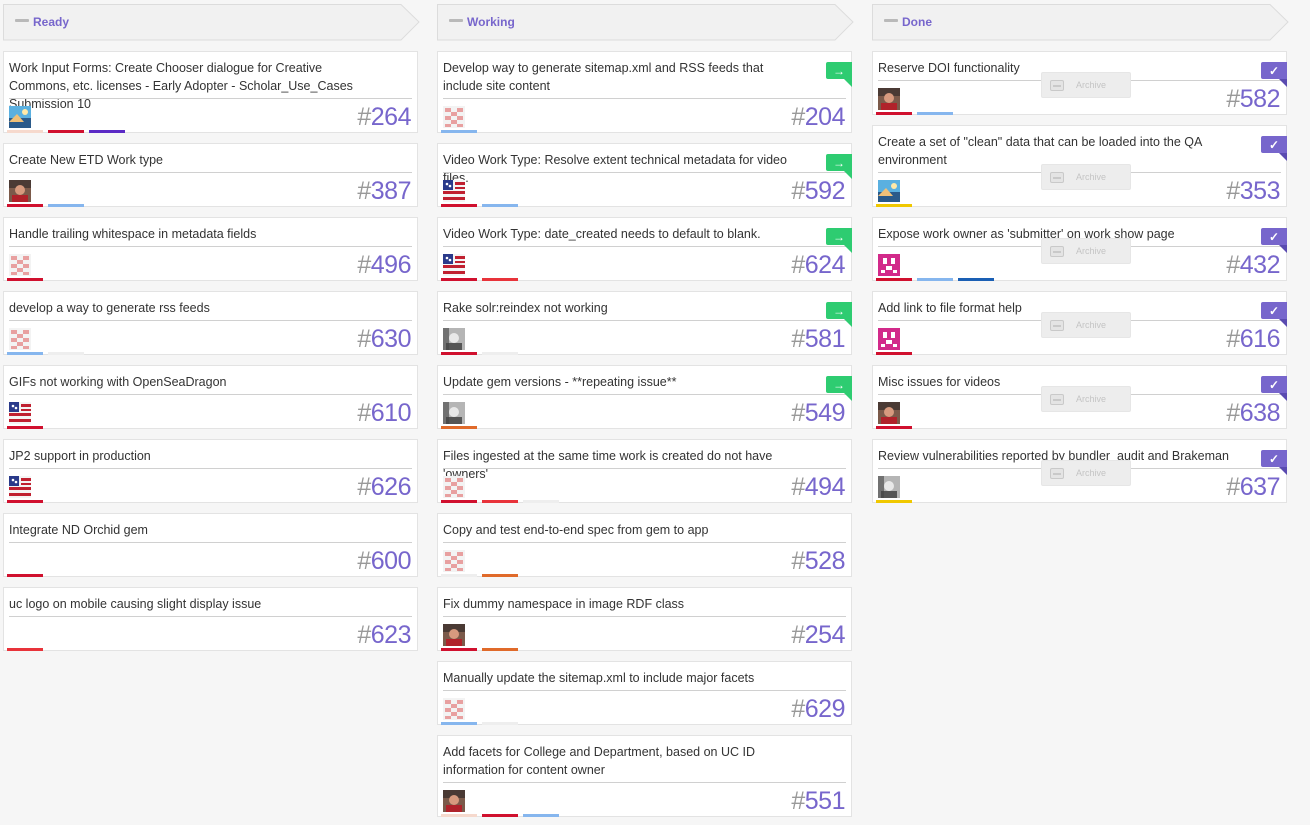 The image size is (1310, 825). What do you see at coordinates (818, 635) in the screenshot?
I see `issue-number: #254` at bounding box center [818, 635].